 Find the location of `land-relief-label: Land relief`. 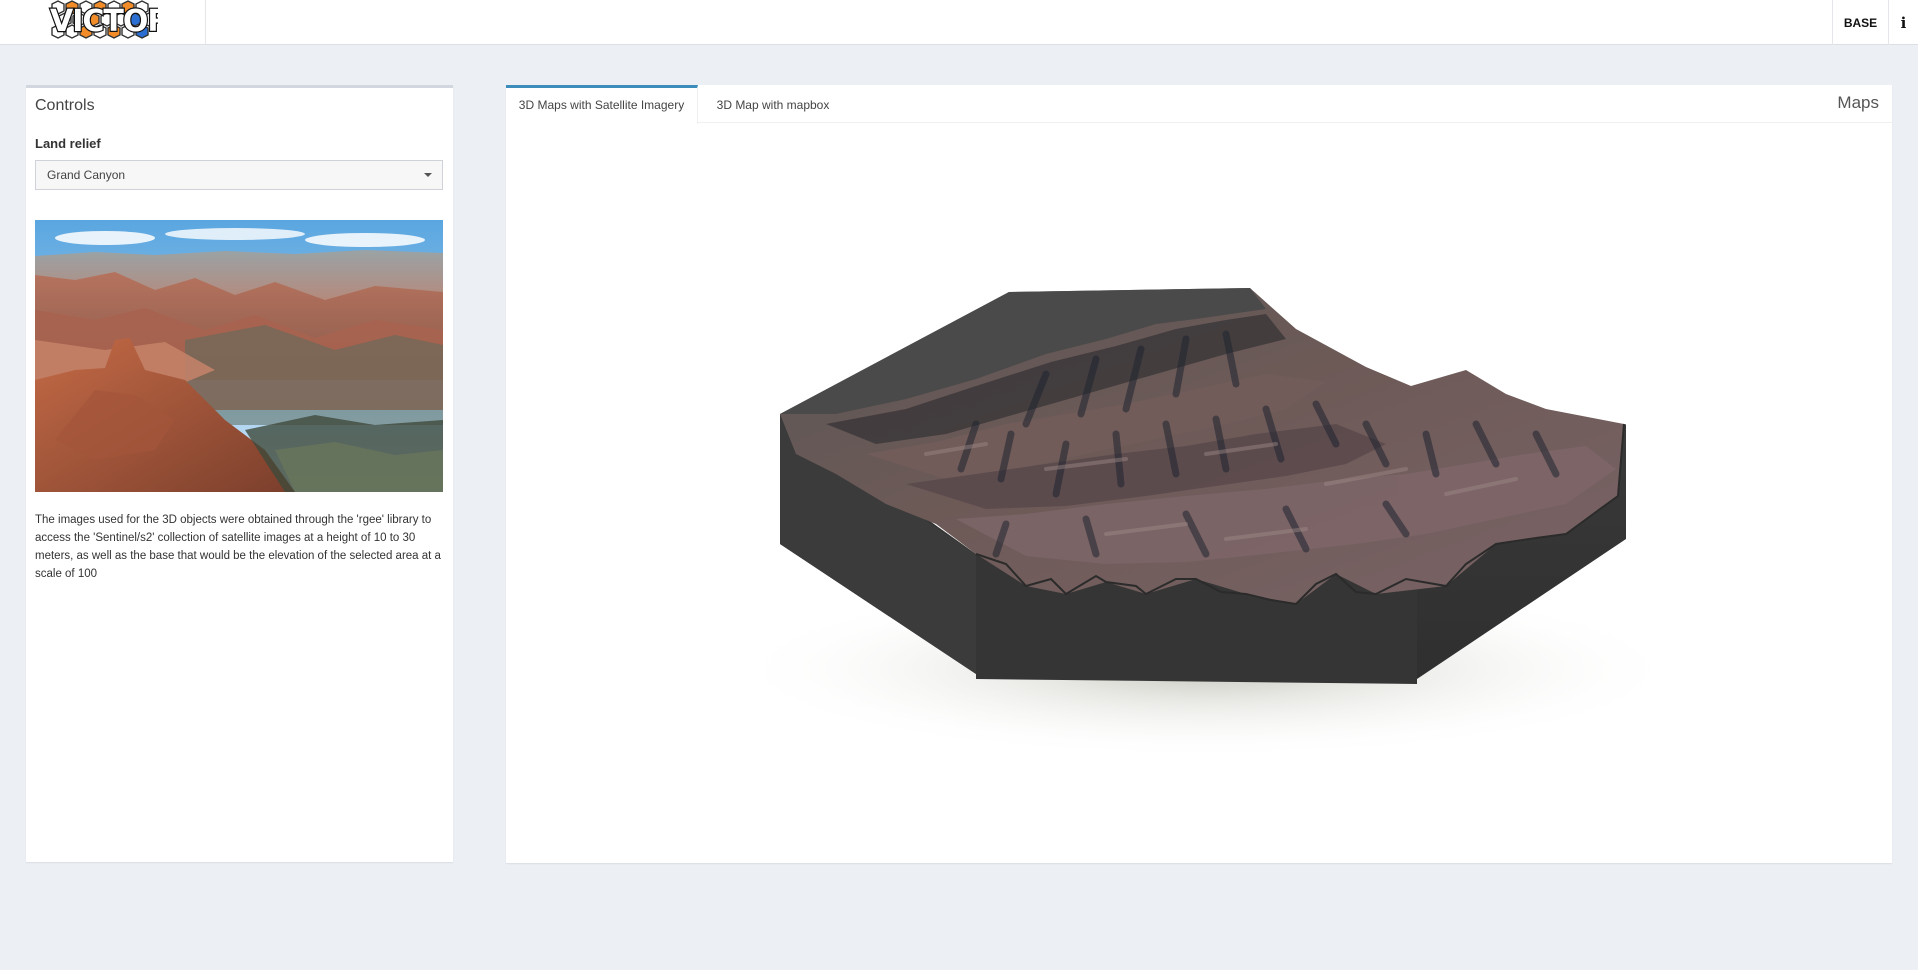

land-relief-label: Land relief is located at coordinates (68, 143).